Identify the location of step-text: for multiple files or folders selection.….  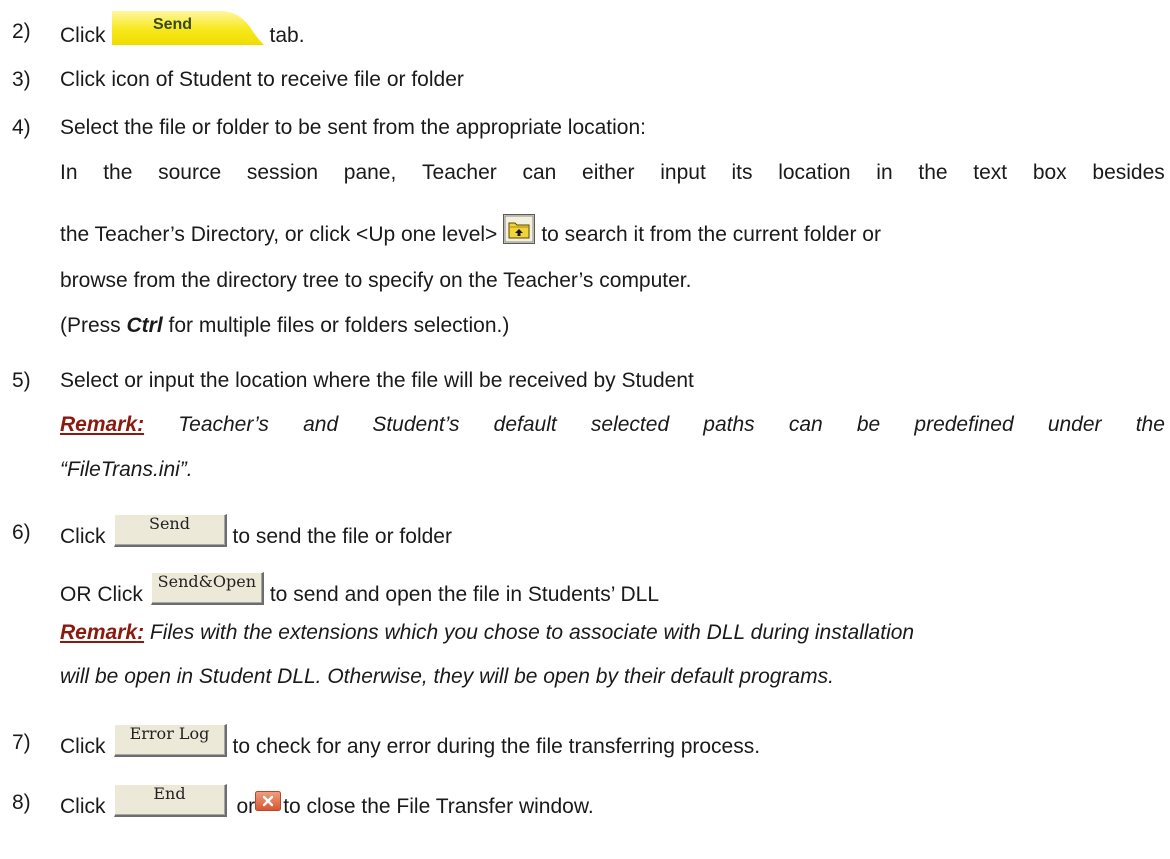
(336, 325).